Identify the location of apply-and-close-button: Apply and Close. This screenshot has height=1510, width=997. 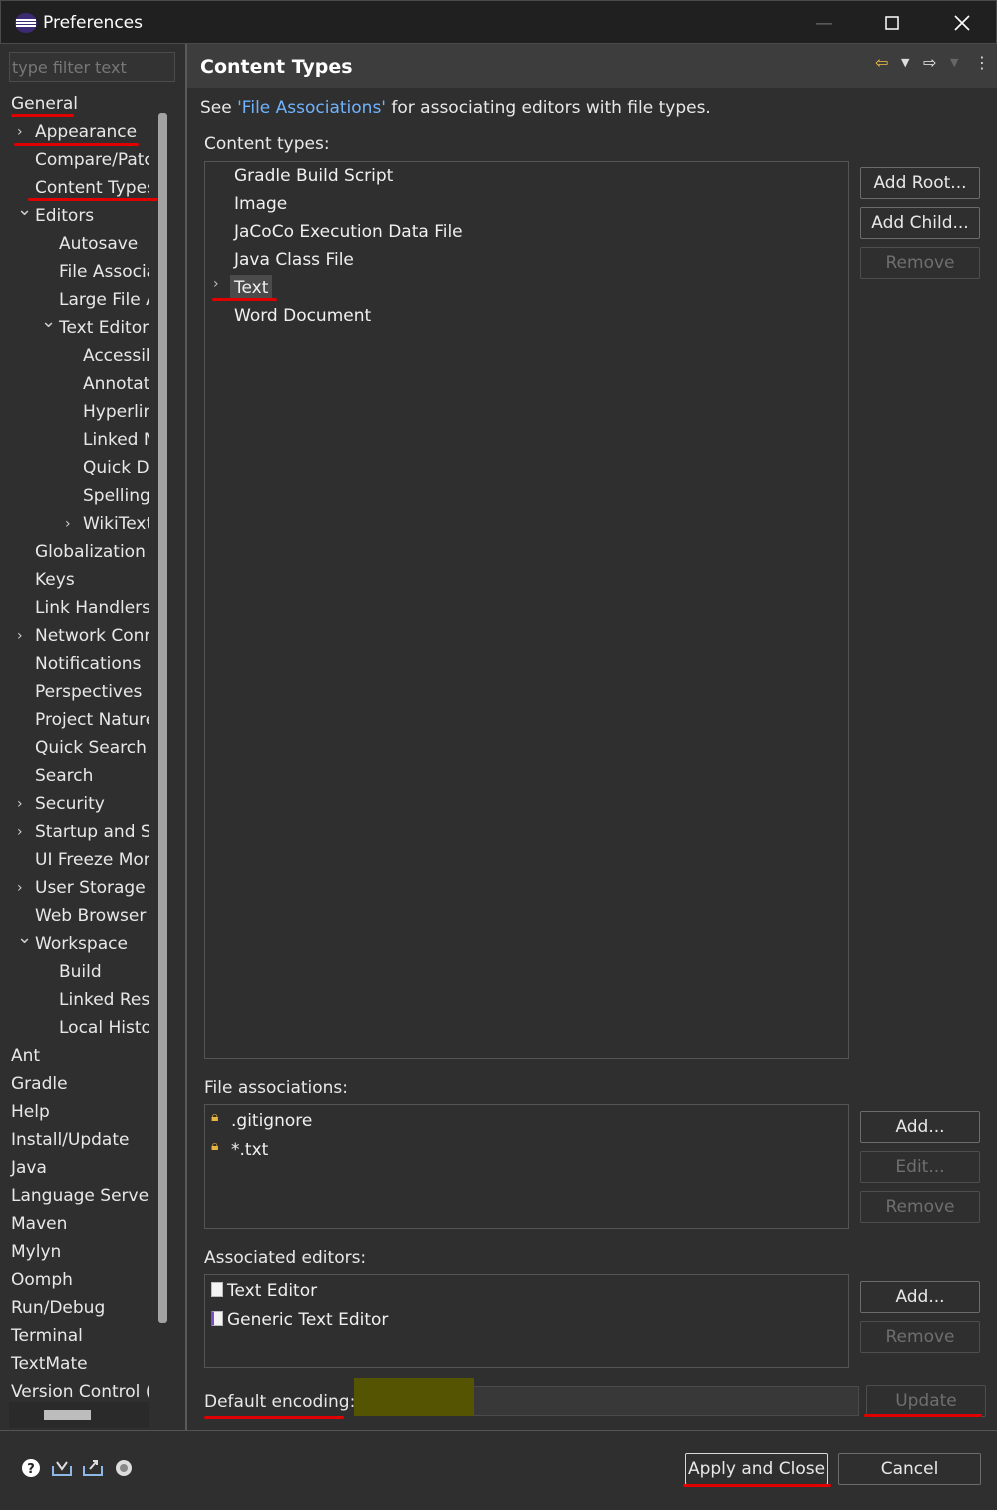
(756, 1469).